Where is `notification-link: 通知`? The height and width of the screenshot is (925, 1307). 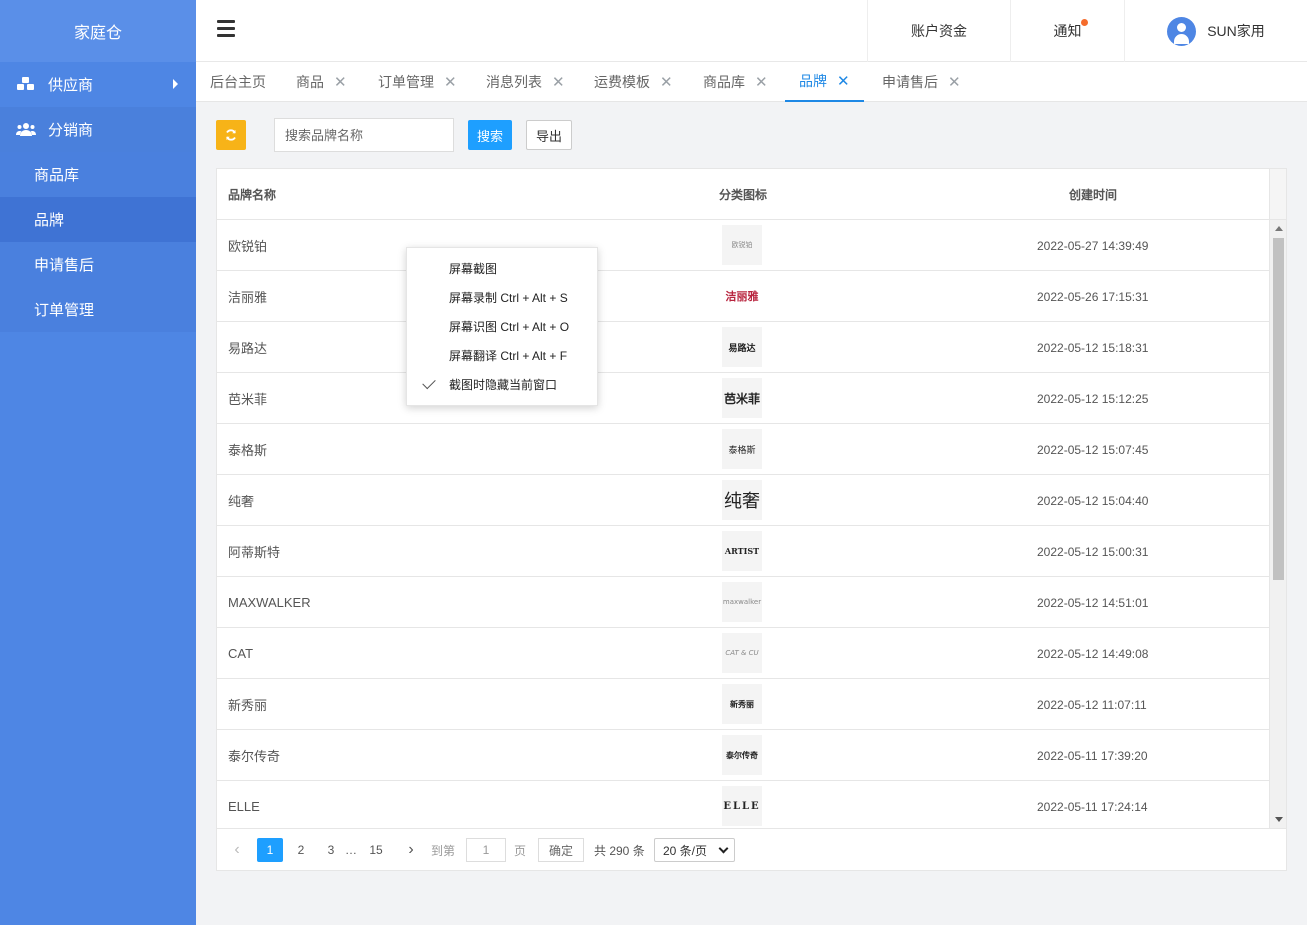 notification-link: 通知 is located at coordinates (1067, 31).